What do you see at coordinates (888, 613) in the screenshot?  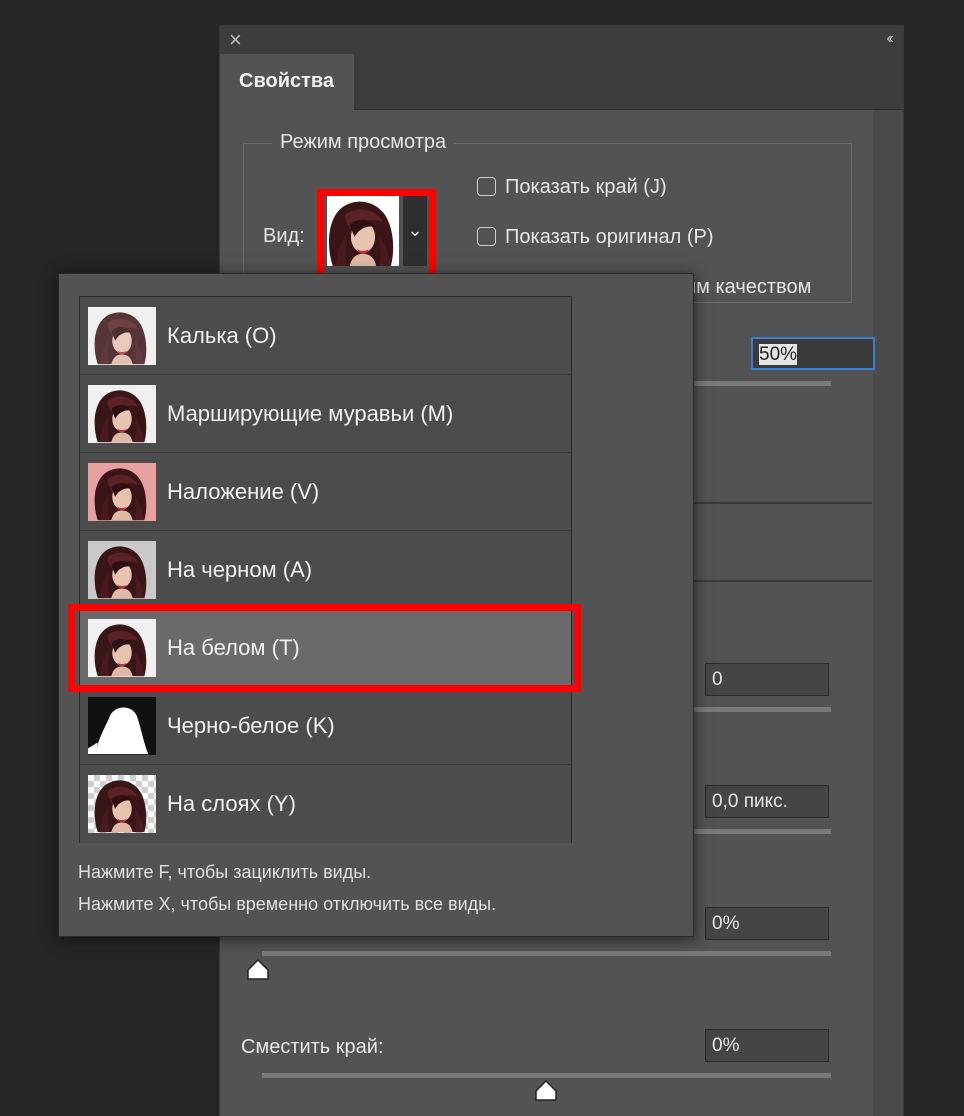 I see `panel-scrollbar` at bounding box center [888, 613].